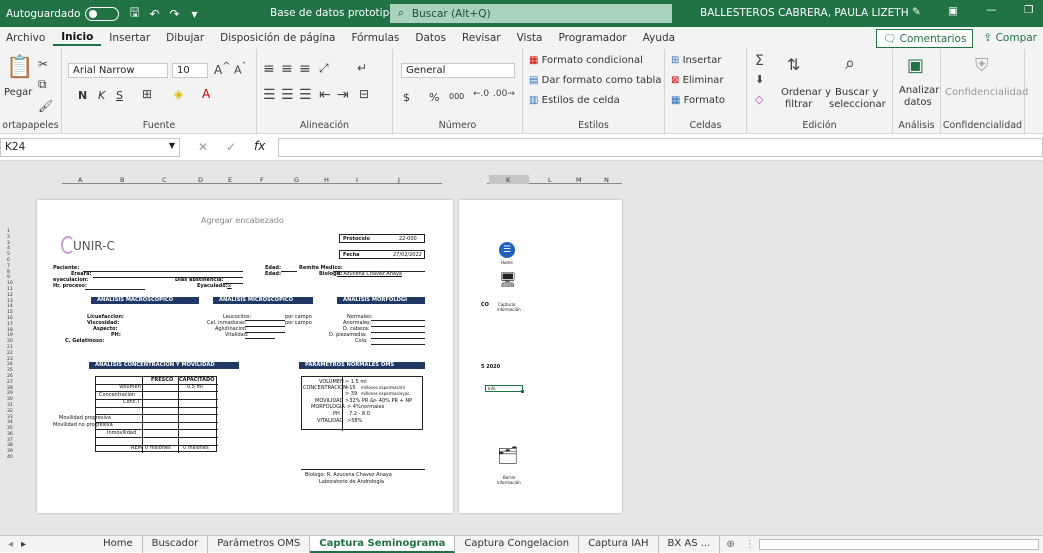 The height and width of the screenshot is (553, 1043). I want to click on sheet-tab-captura-congelacion: Captura Congelacion, so click(517, 544).